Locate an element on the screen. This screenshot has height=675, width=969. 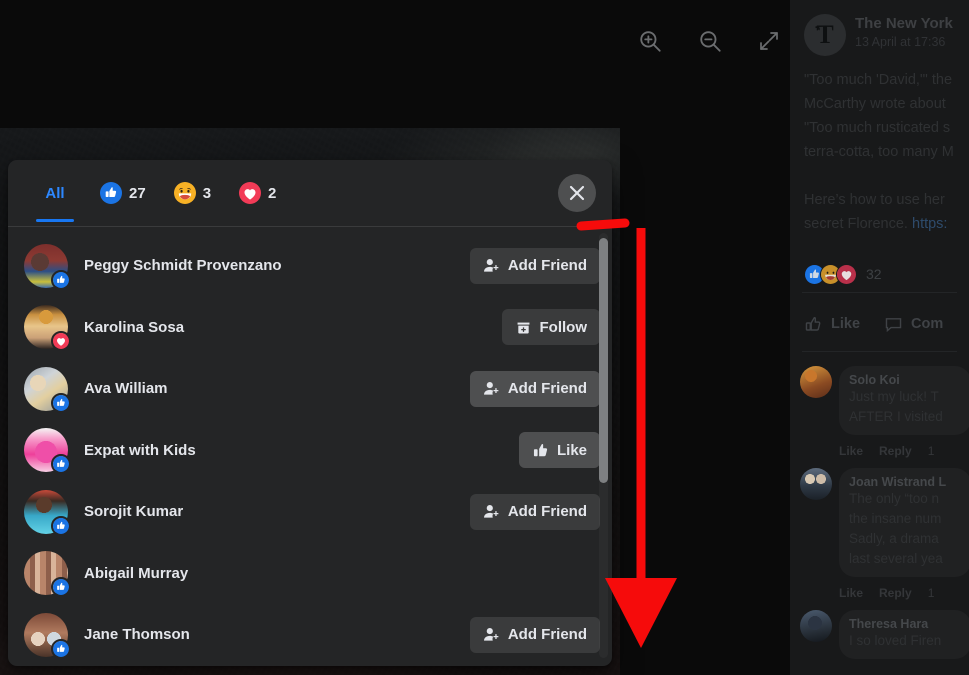
follow-button: Follow is located at coordinates (550, 327).